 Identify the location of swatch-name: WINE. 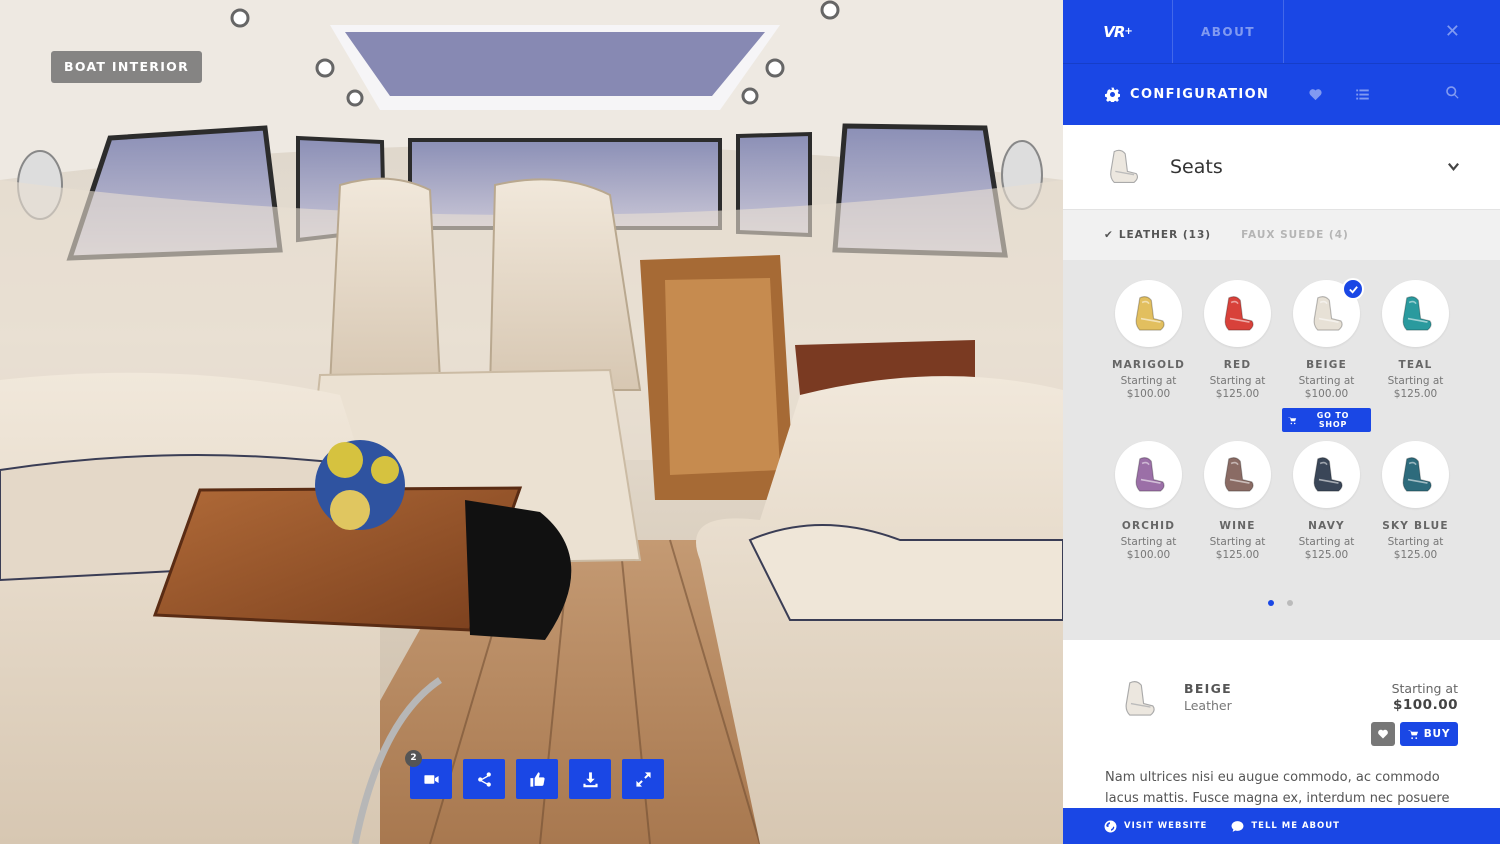
(1237, 526).